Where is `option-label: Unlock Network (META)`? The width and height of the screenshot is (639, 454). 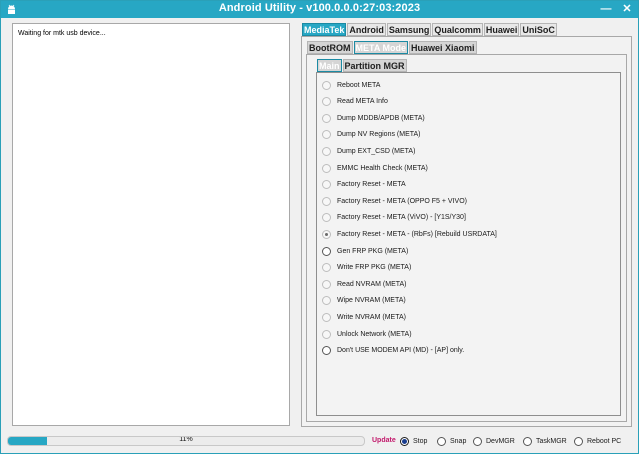
option-label: Unlock Network (META) is located at coordinates (374, 334).